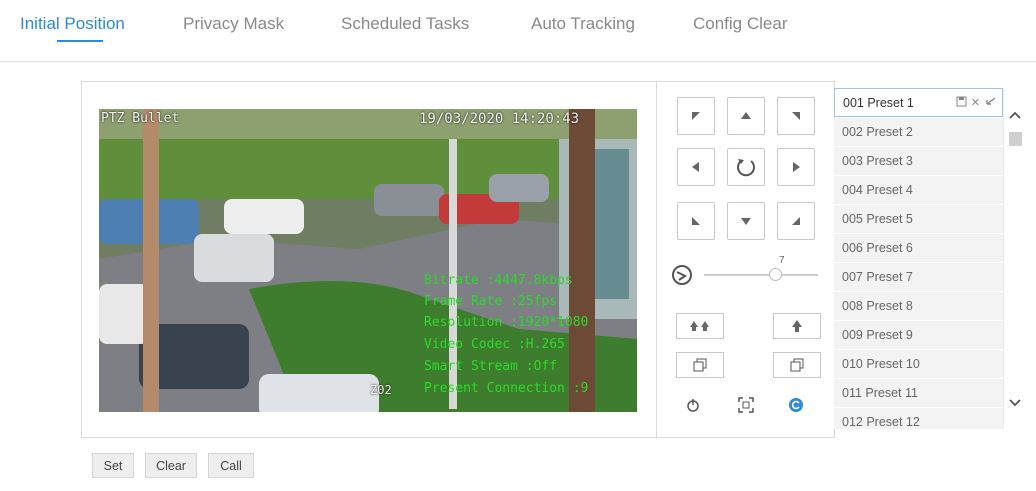  I want to click on preset-item-1: 001 Preset 1 ✕, so click(918, 102).